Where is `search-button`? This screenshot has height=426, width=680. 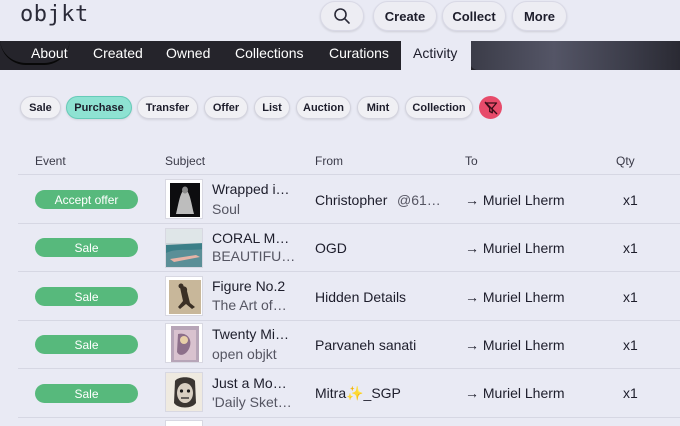 search-button is located at coordinates (342, 16).